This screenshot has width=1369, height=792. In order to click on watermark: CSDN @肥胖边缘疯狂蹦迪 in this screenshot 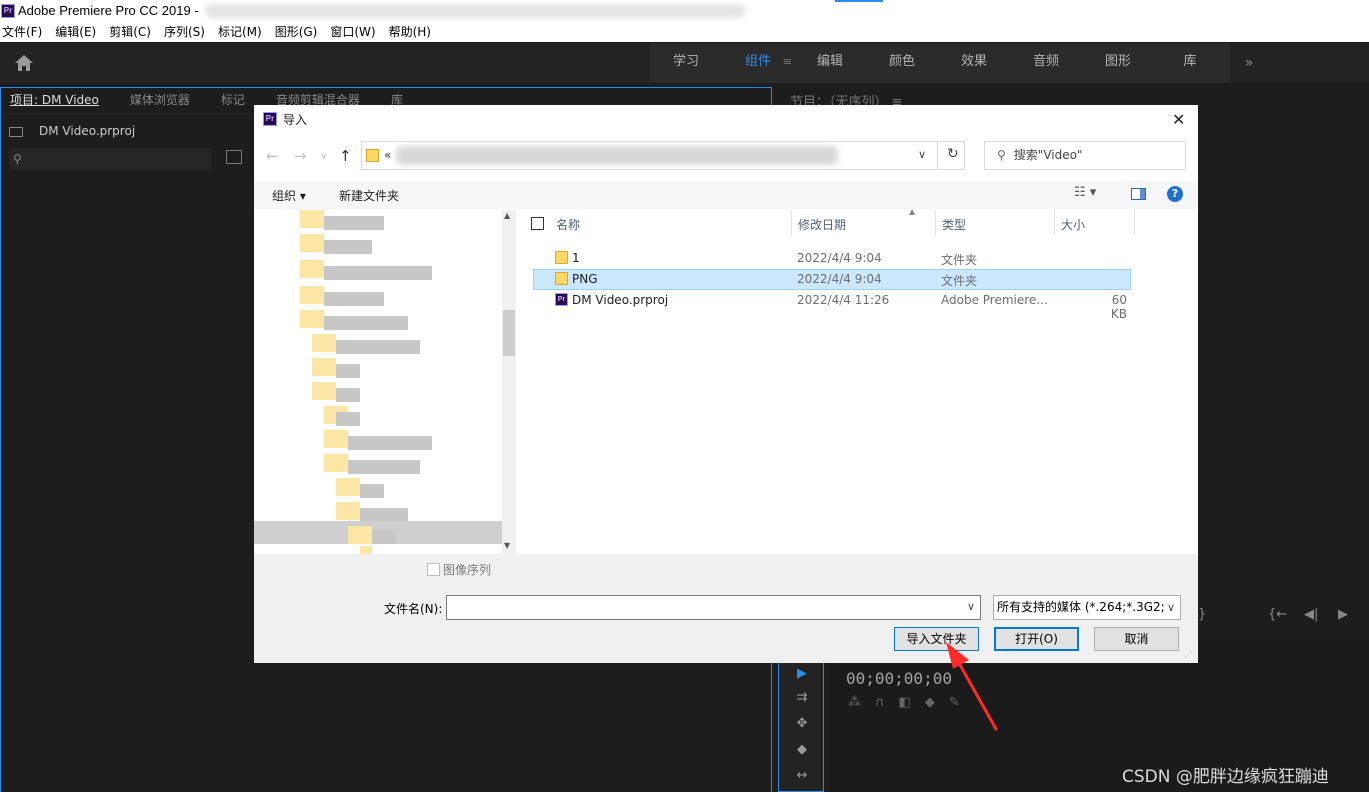, I will do `click(1225, 777)`.